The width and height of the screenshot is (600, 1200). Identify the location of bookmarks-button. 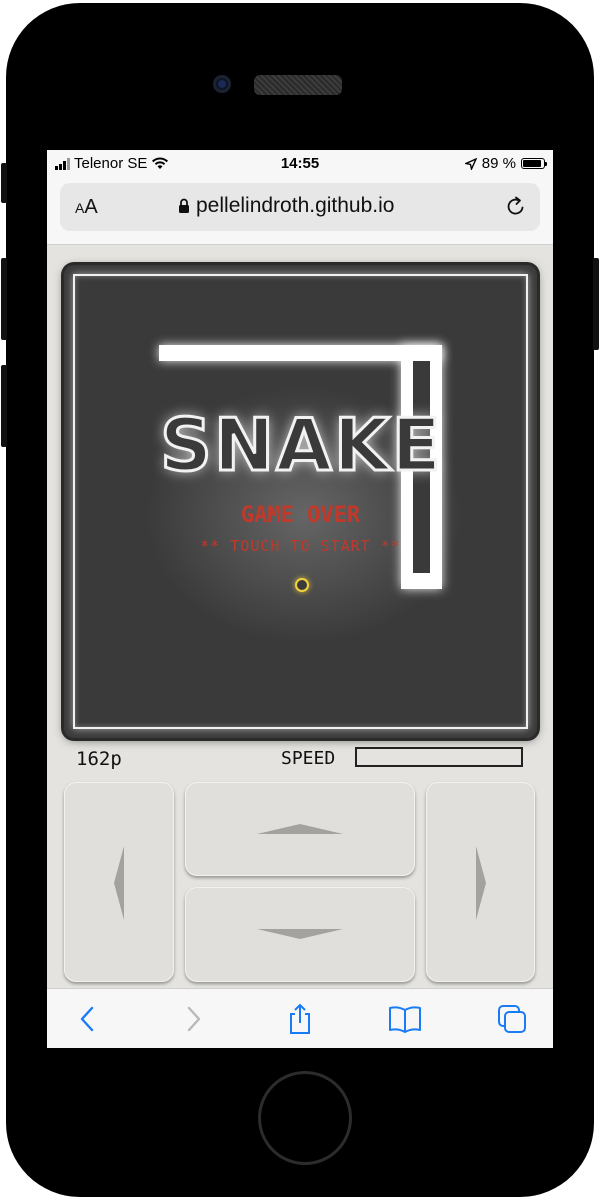
(405, 1019).